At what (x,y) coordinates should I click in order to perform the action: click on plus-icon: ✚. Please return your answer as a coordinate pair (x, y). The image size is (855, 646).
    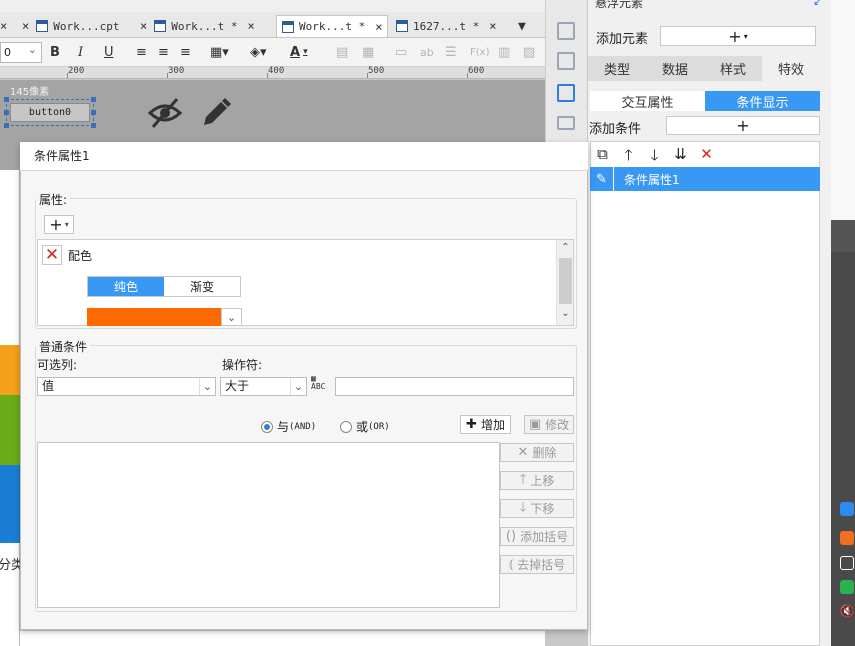
    Looking at the image, I should click on (471, 424).